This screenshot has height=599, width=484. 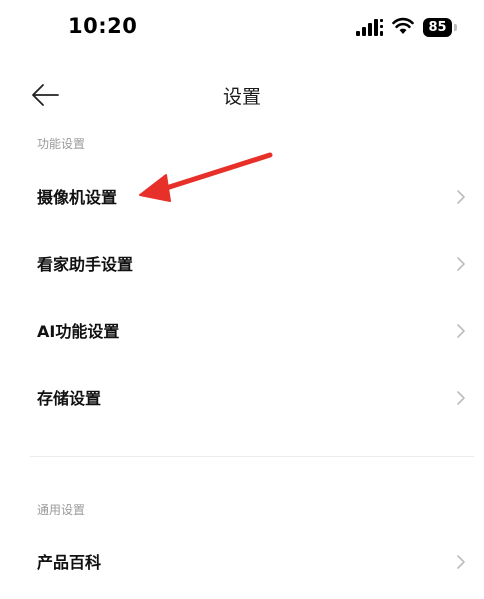 What do you see at coordinates (242, 561) in the screenshot?
I see `menu-item-product-wiki: 产品百科` at bounding box center [242, 561].